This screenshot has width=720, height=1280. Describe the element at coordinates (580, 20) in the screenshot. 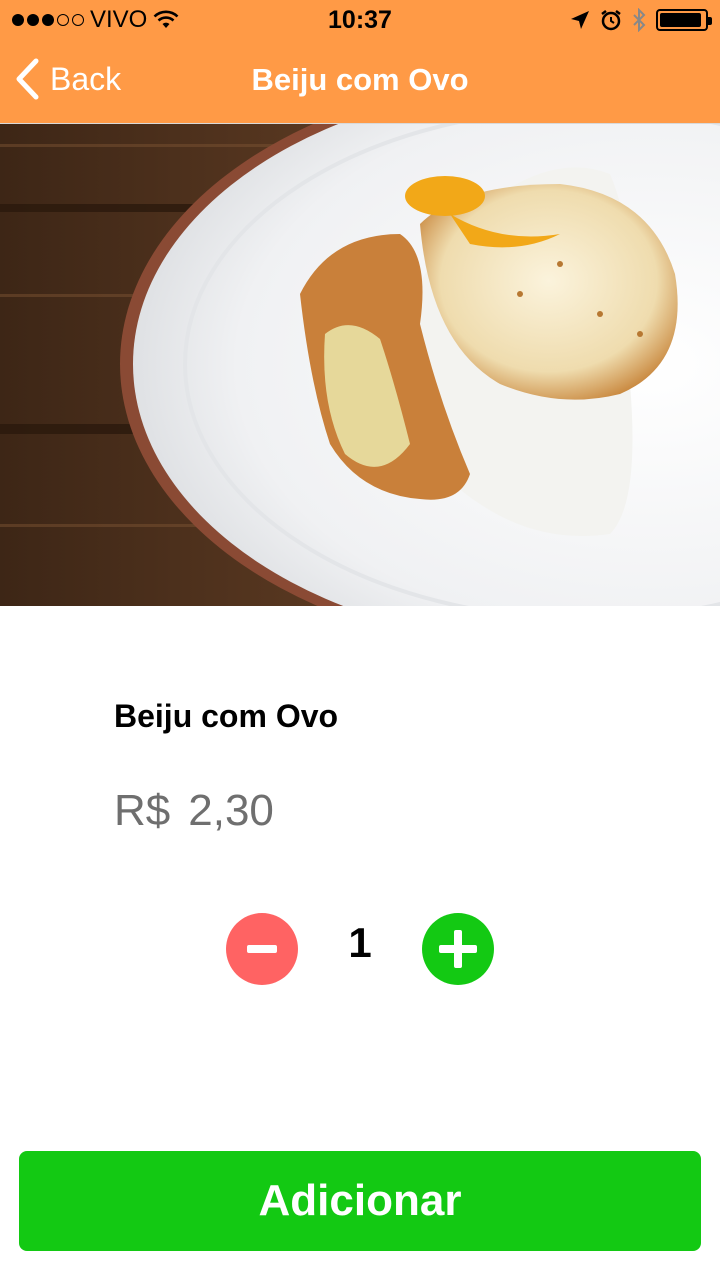

I see `location-arrow-icon` at that location.